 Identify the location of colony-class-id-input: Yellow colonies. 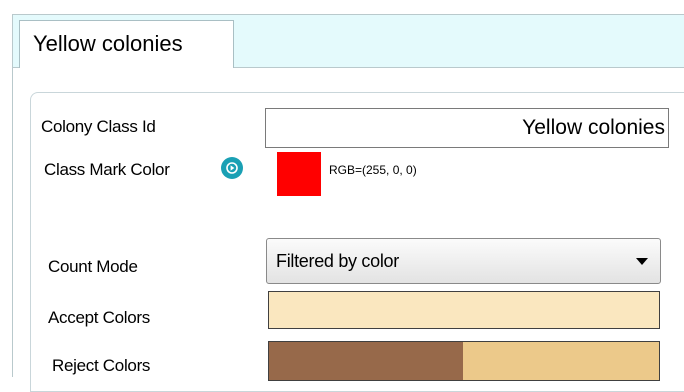
(467, 128).